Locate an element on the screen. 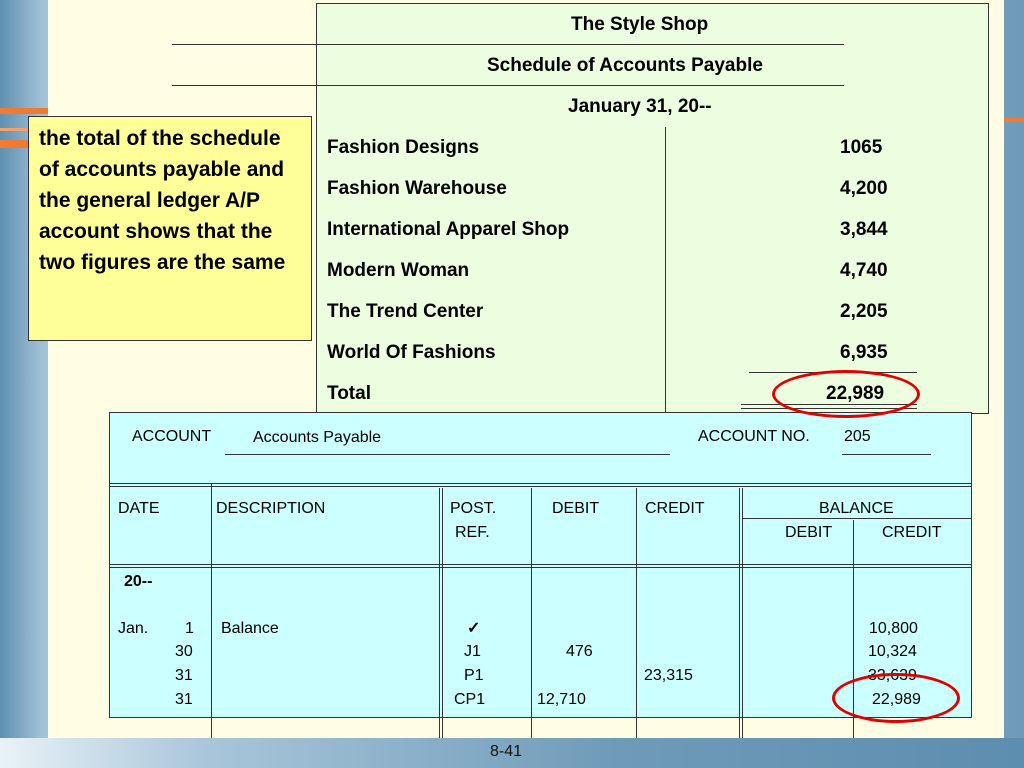 The width and height of the screenshot is (1024, 768). vendor-name: Modern Woman is located at coordinates (398, 270).